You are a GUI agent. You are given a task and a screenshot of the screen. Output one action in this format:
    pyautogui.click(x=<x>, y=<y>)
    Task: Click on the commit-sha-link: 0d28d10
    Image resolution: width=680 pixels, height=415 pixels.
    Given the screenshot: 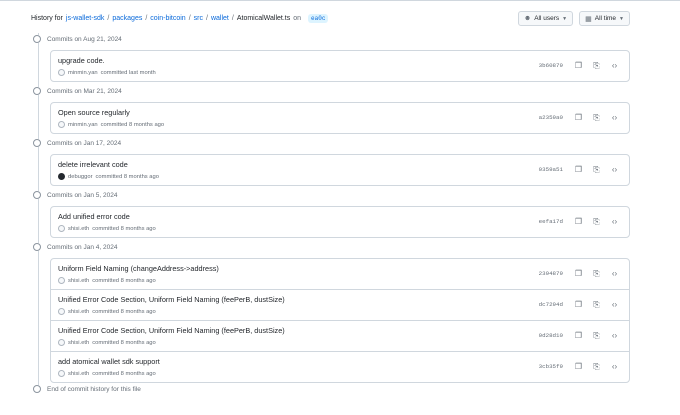 What is the action you would take?
    pyautogui.click(x=551, y=335)
    